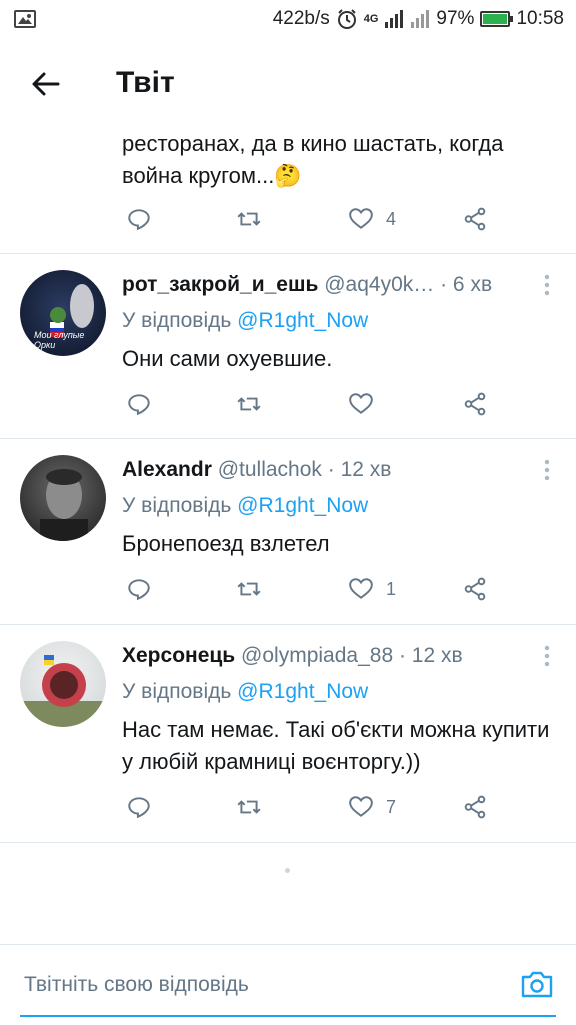 Image resolution: width=576 pixels, height=1025 pixels. Describe the element at coordinates (537, 984) in the screenshot. I see `camera-icon` at that location.